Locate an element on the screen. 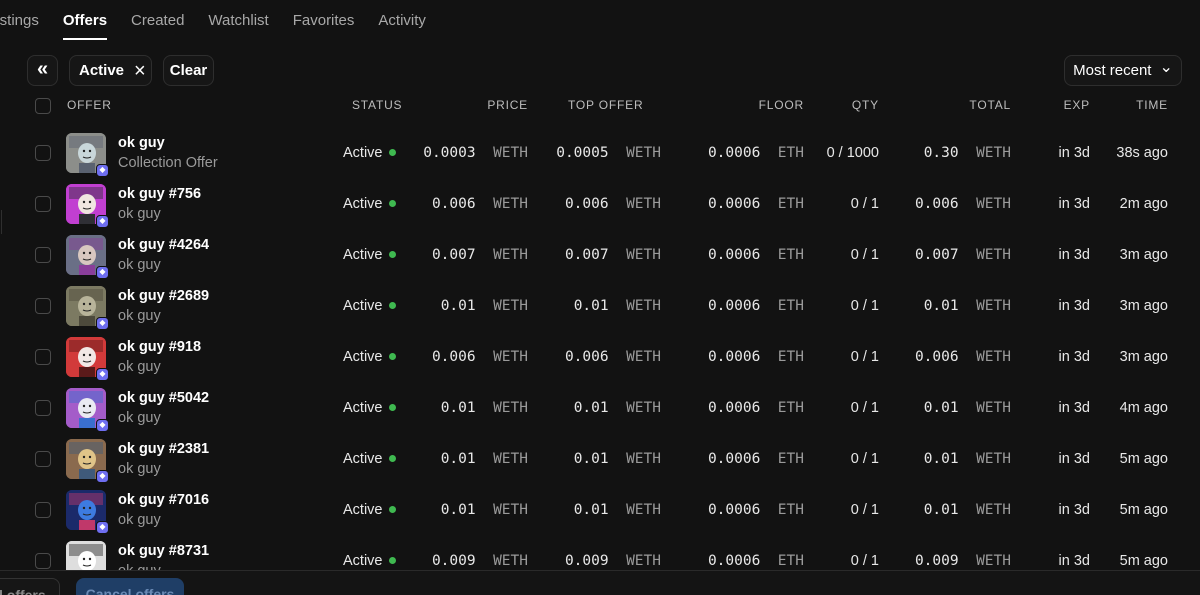 This screenshot has width=1200, height=595. double-chevron-left-icon: « is located at coordinates (42, 69).